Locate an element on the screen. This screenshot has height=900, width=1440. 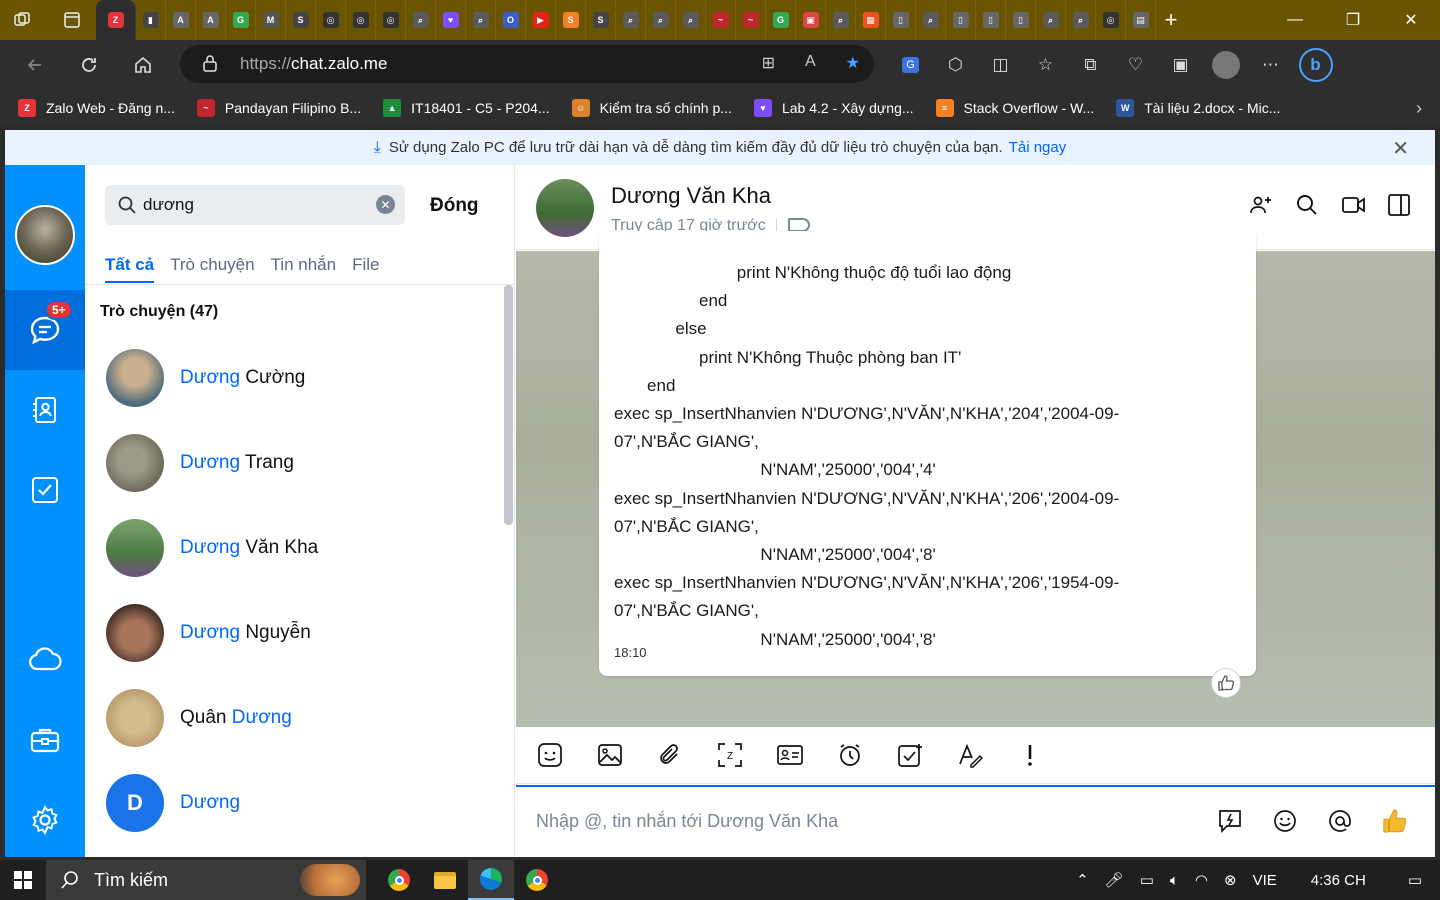
search-input: dương ✕ is located at coordinates (255, 205).